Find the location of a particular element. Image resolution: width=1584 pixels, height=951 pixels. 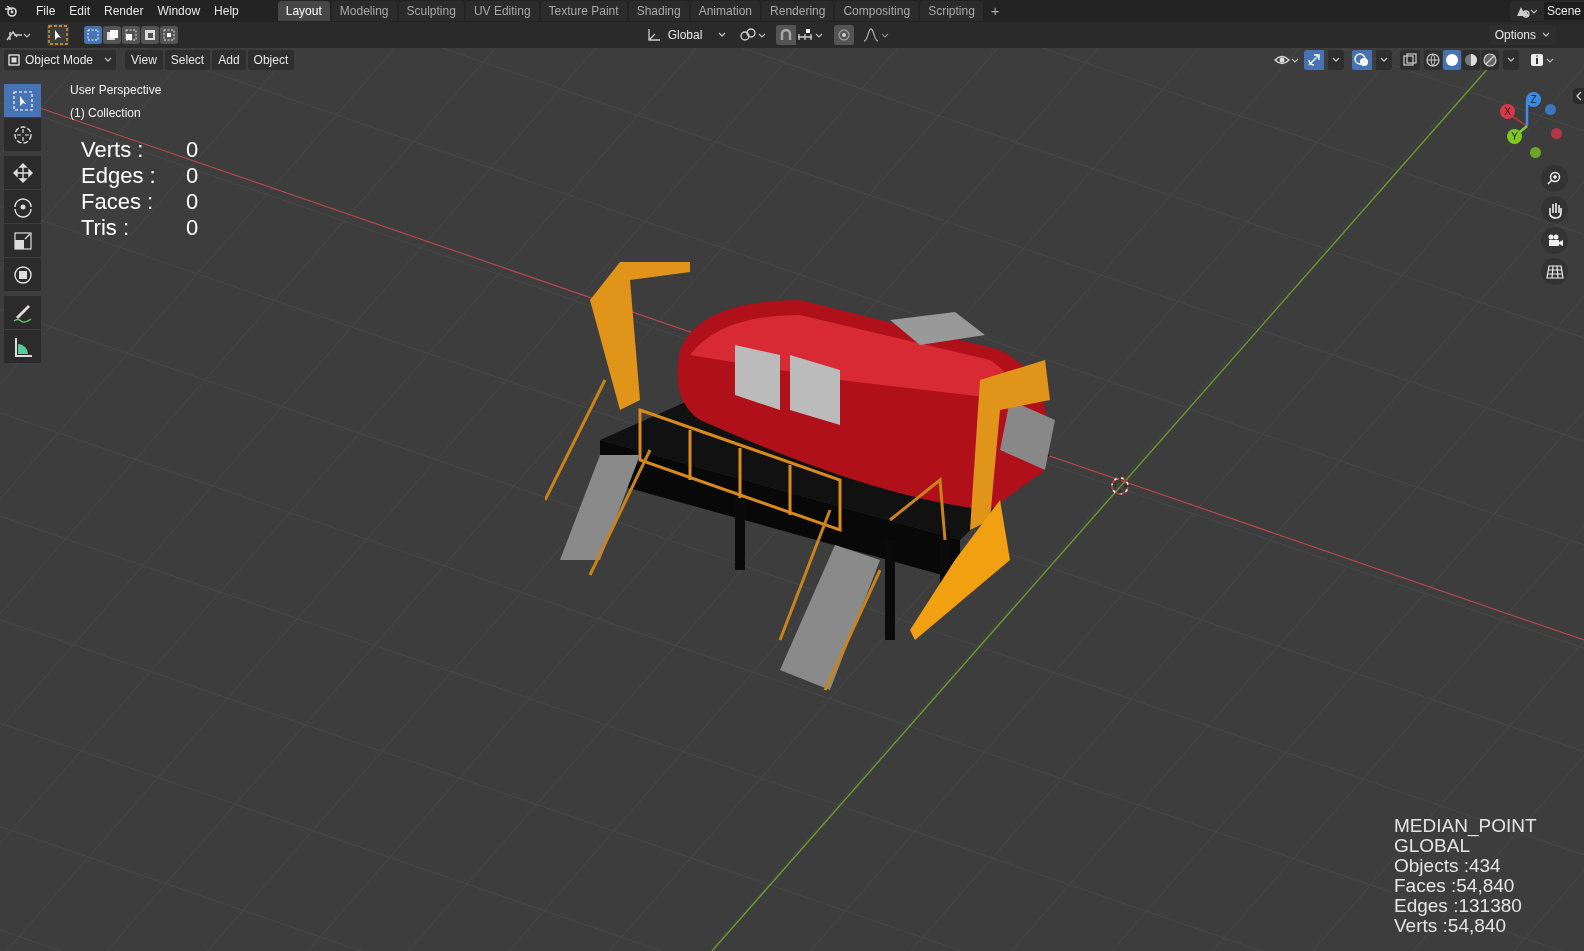

workspace-tab: Shading is located at coordinates (658, 11).